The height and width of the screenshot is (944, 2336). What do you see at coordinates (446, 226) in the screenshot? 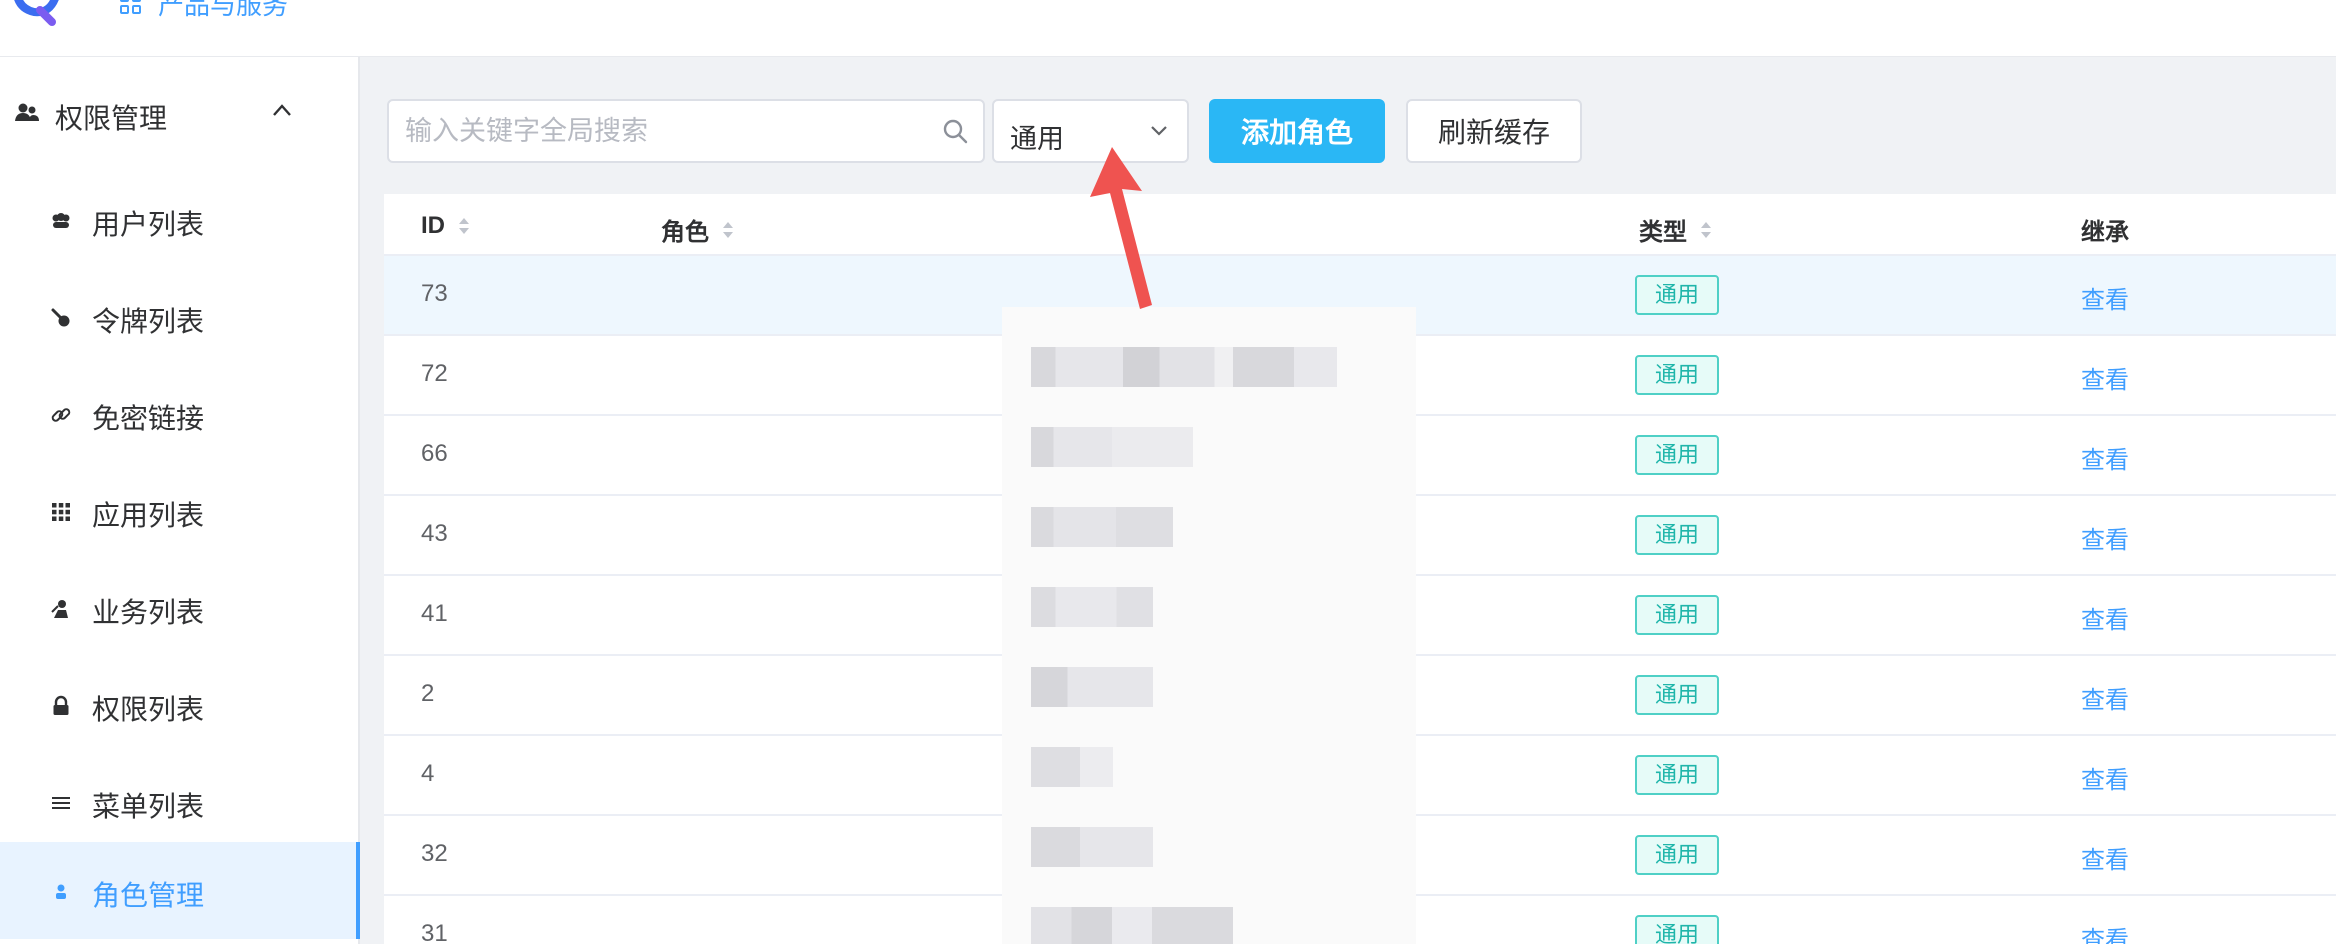
I see `column-header-id: ID` at bounding box center [446, 226].